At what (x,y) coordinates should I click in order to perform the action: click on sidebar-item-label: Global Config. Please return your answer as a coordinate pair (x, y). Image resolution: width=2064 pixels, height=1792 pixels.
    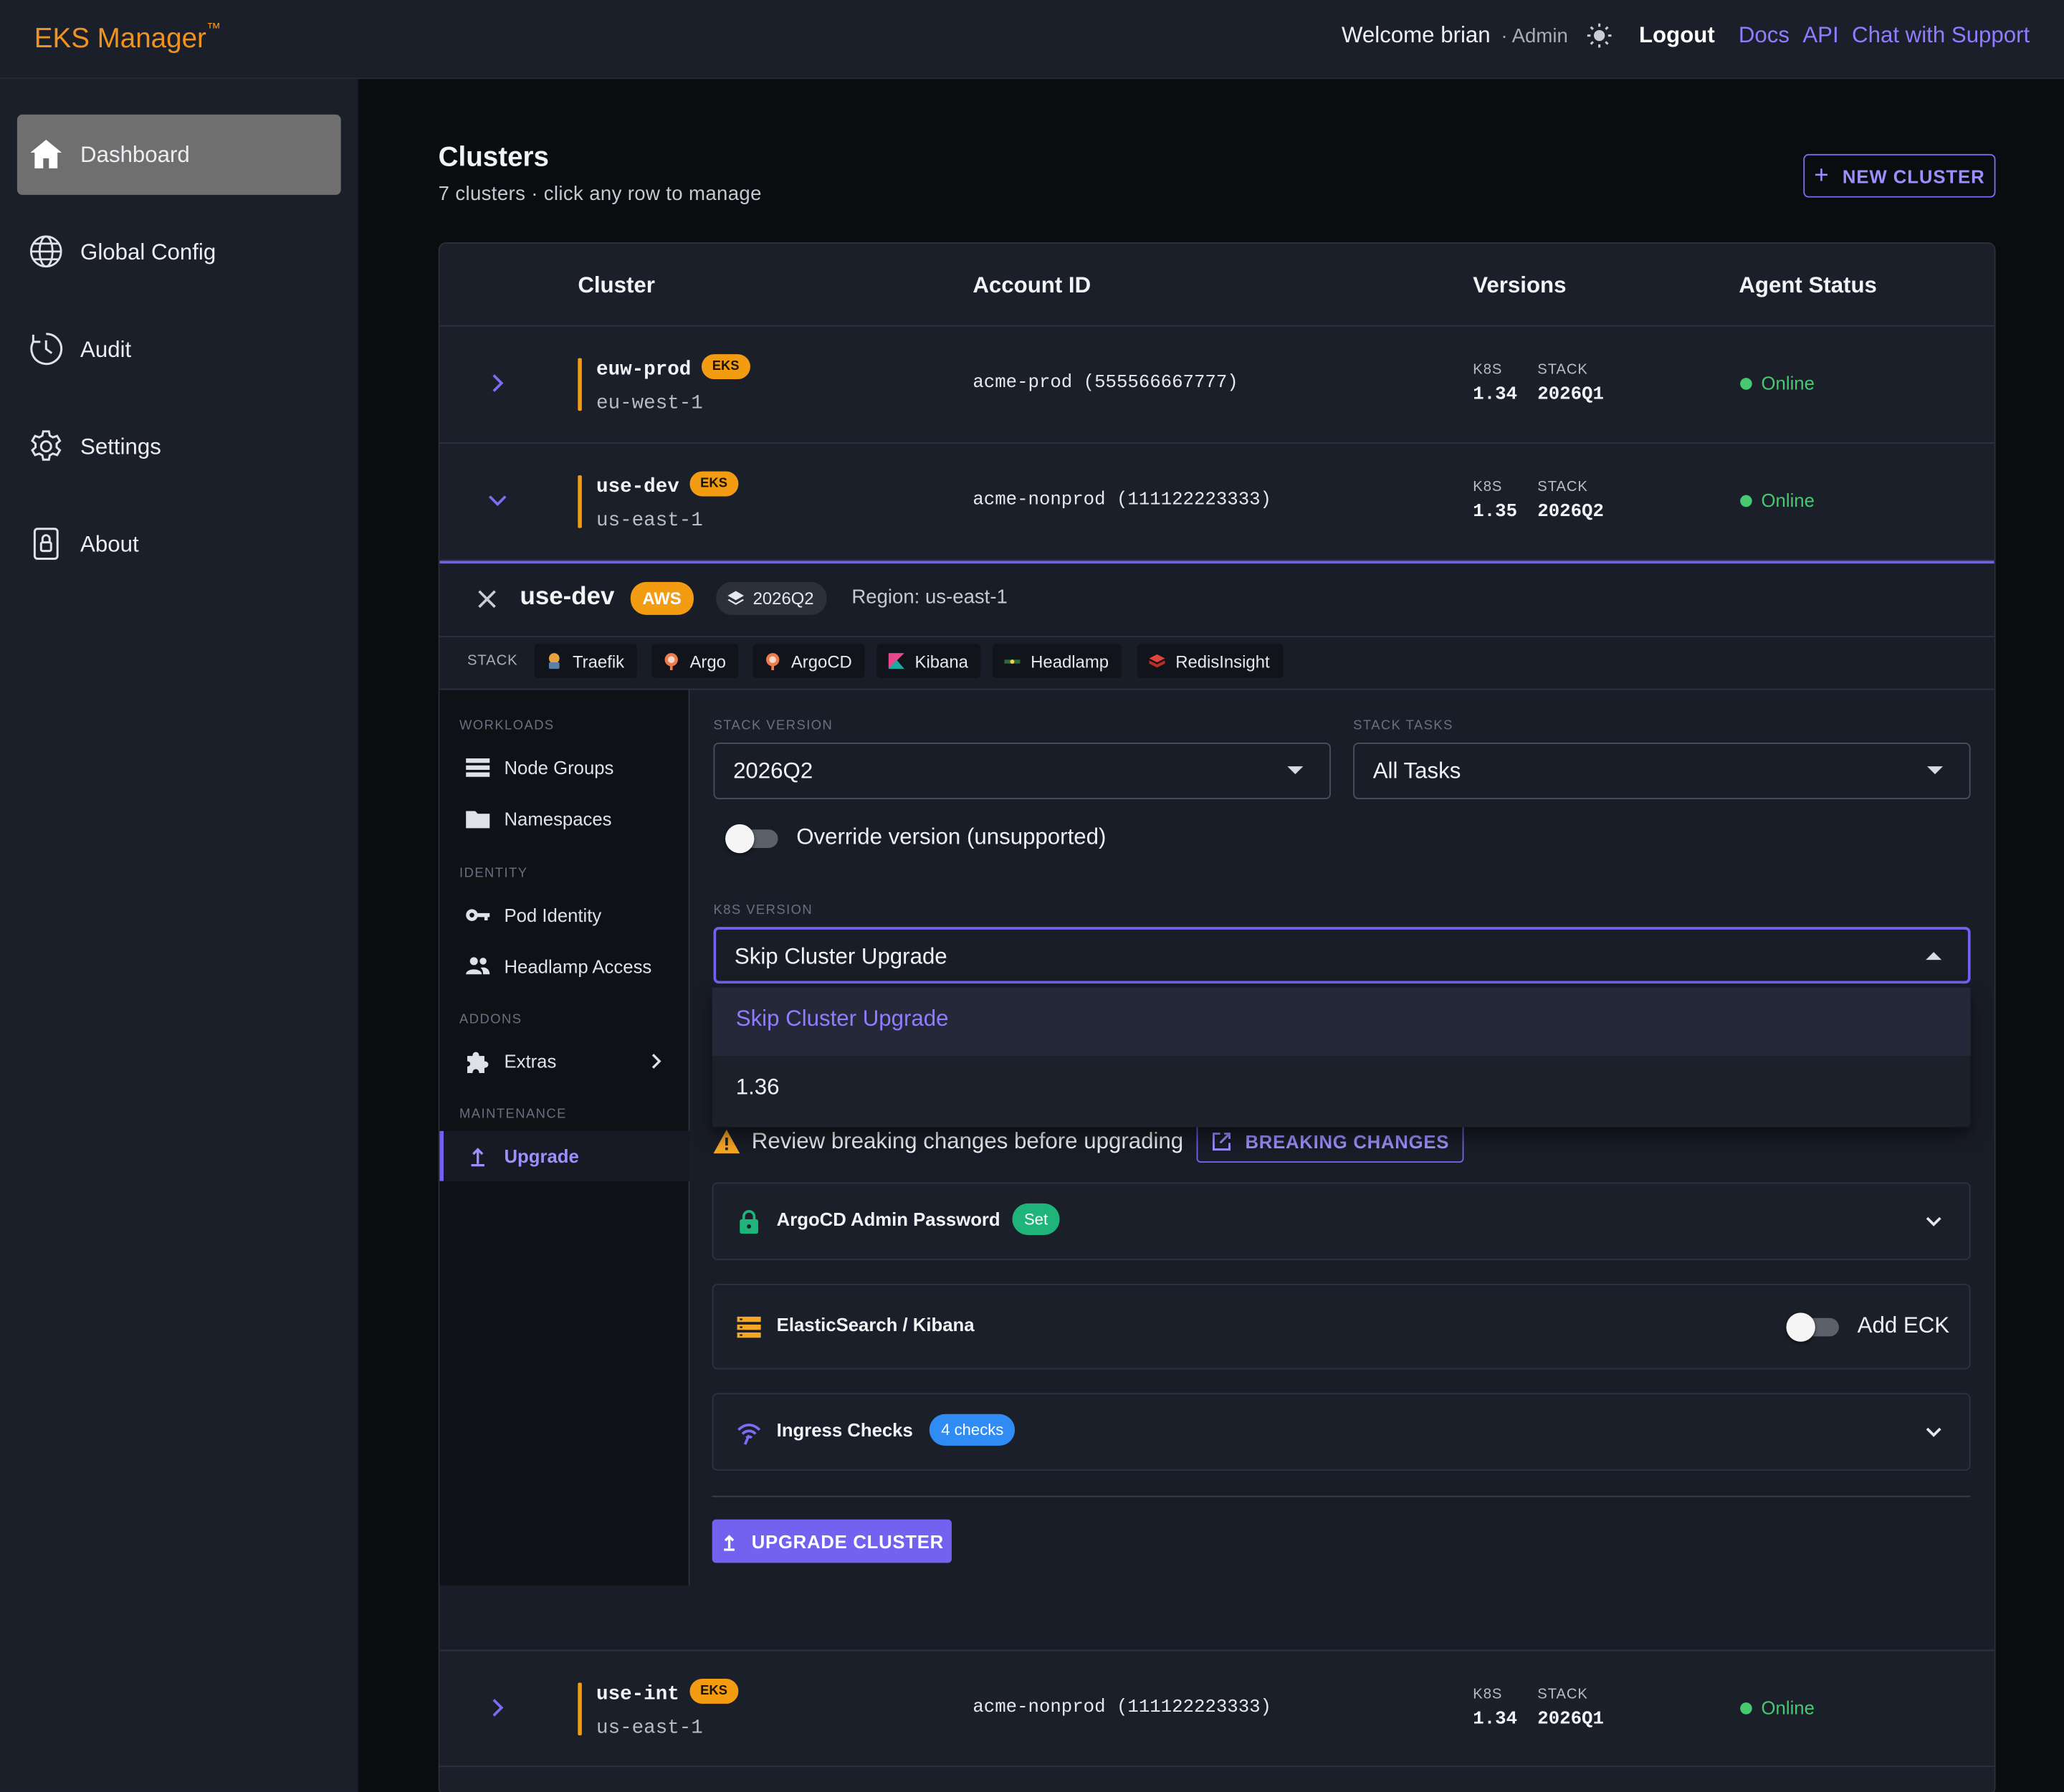
    Looking at the image, I should click on (148, 252).